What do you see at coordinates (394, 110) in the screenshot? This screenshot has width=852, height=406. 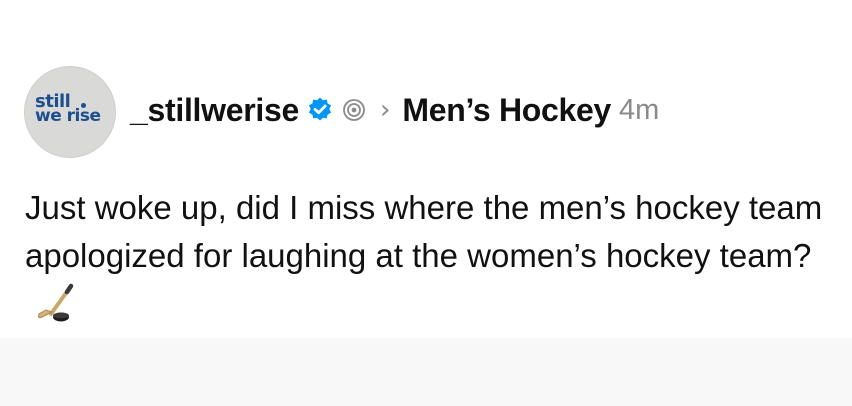 I see `post-header: _stillwerise › Men’s Hockey 4m` at bounding box center [394, 110].